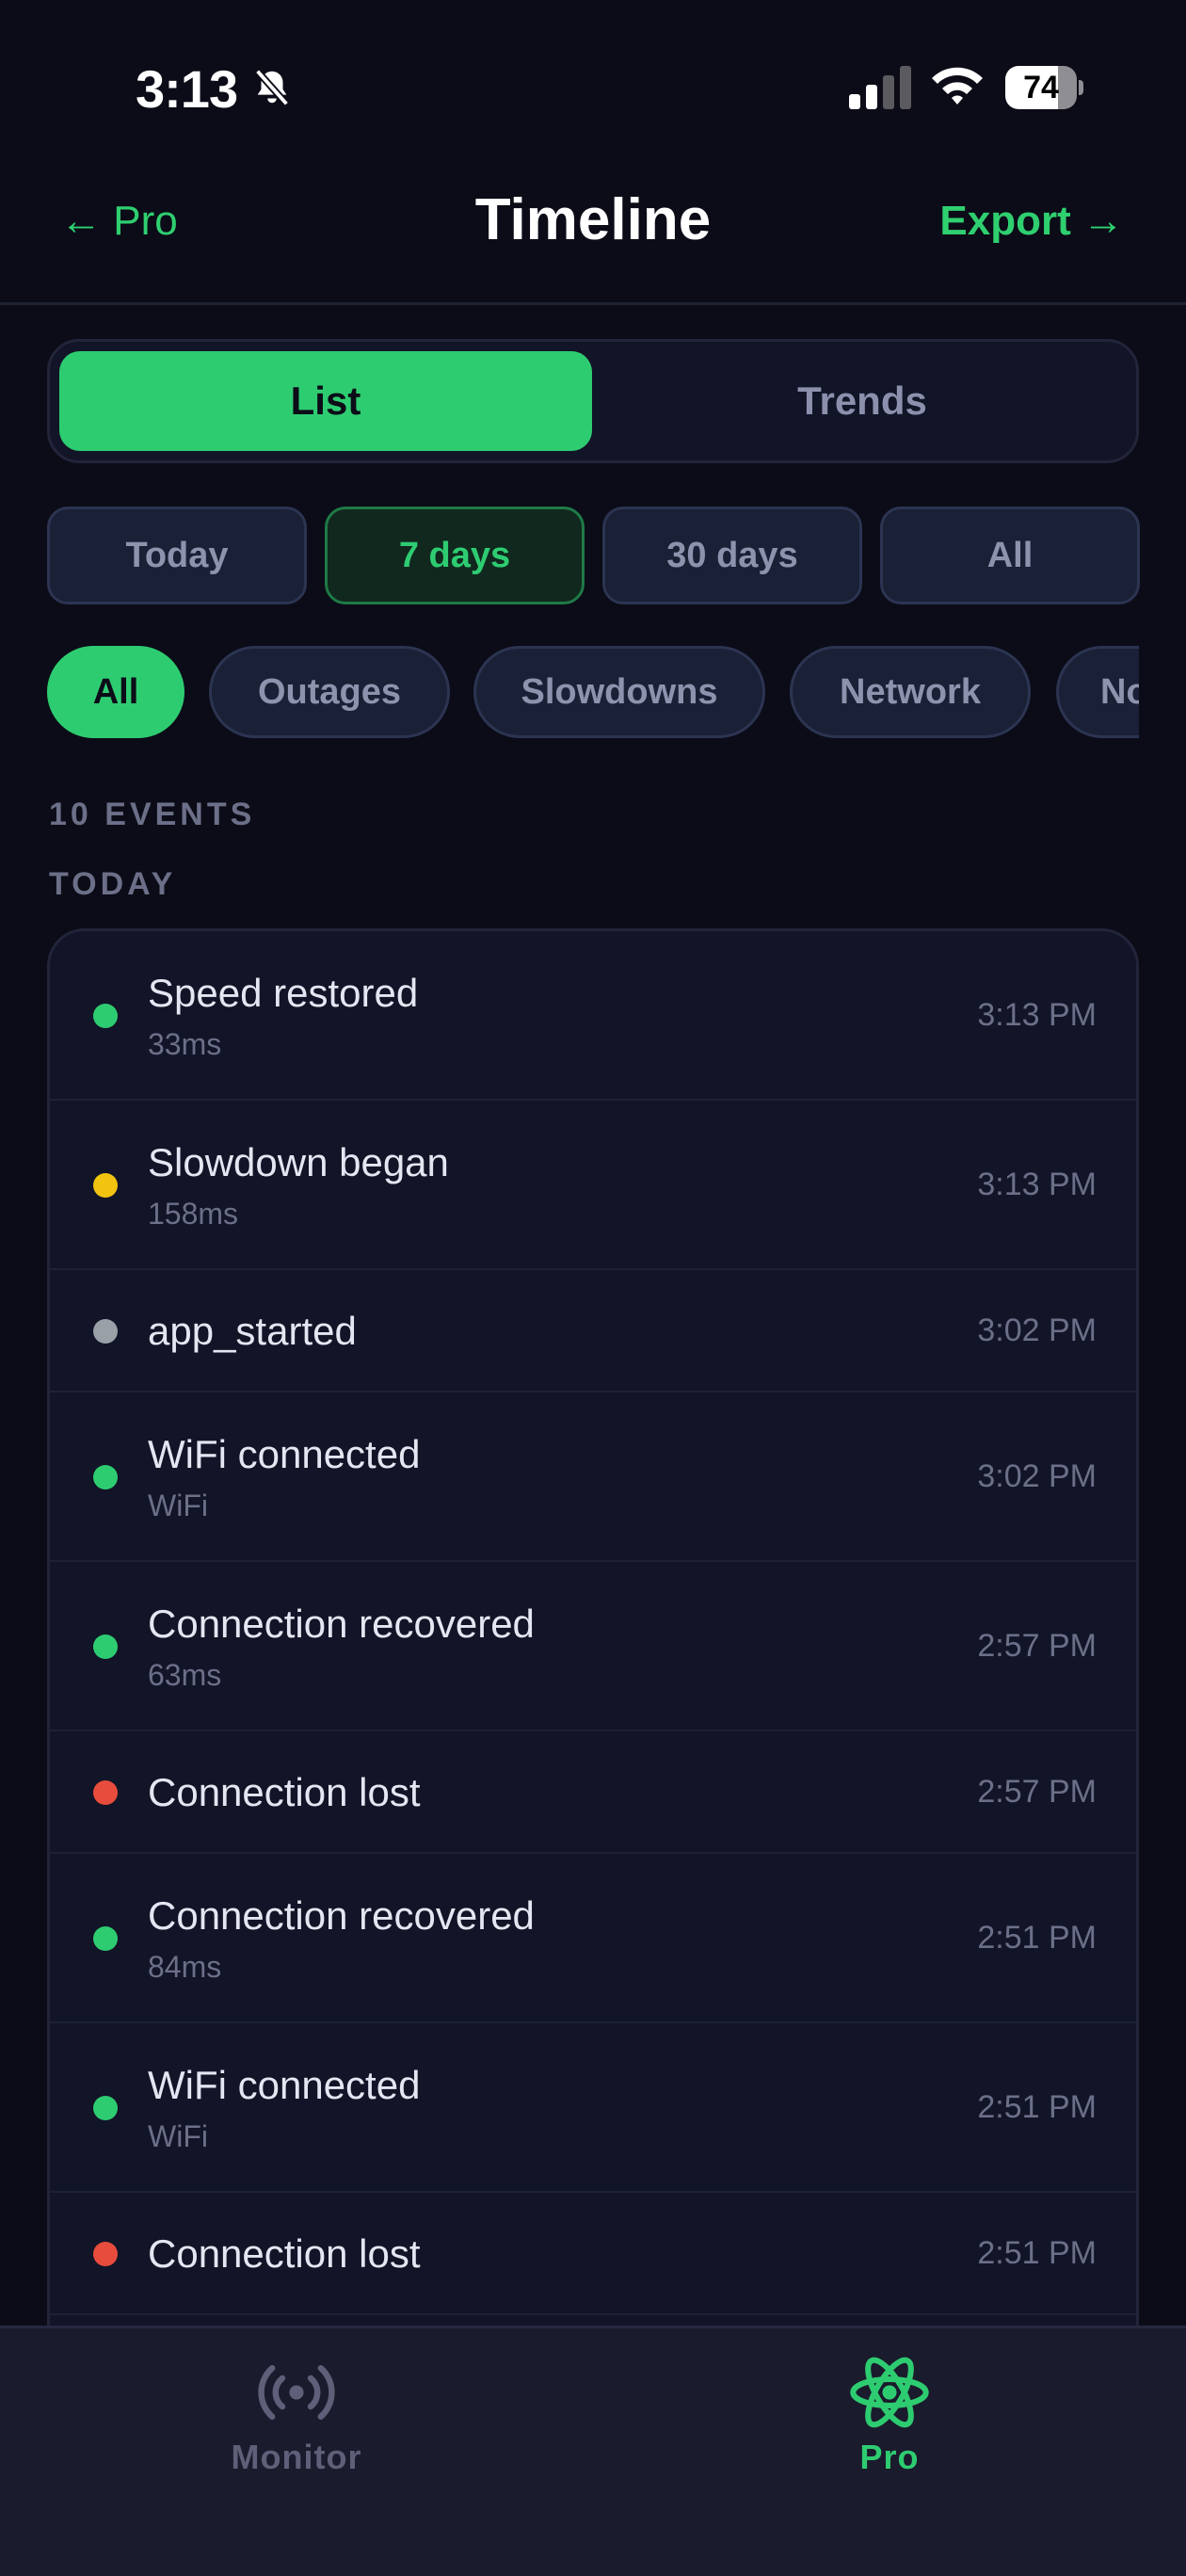 The height and width of the screenshot is (2576, 1186). I want to click on battery-percent: 74, so click(1041, 87).